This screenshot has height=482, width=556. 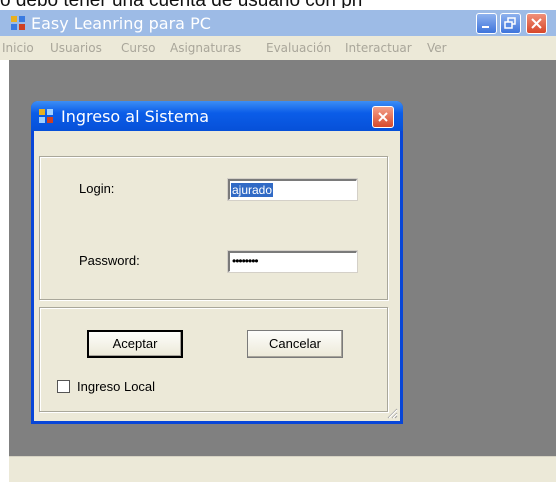 What do you see at coordinates (97, 188) in the screenshot?
I see `login-label: Login:` at bounding box center [97, 188].